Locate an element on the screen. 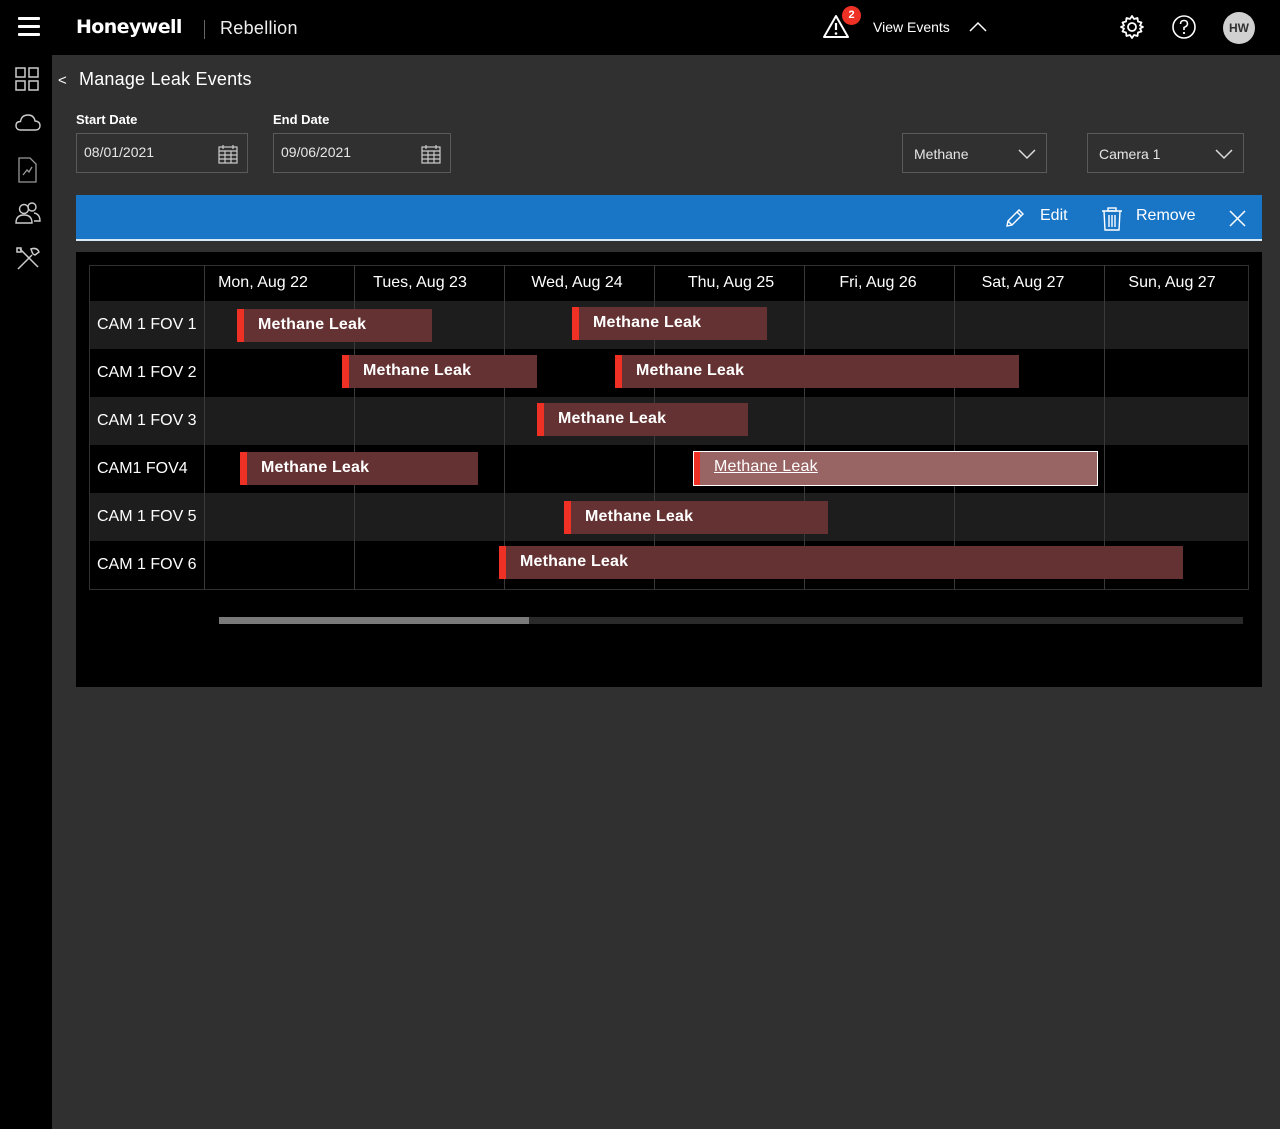 The width and height of the screenshot is (1280, 1129). dashboard-grid-icon is located at coordinates (27, 81).